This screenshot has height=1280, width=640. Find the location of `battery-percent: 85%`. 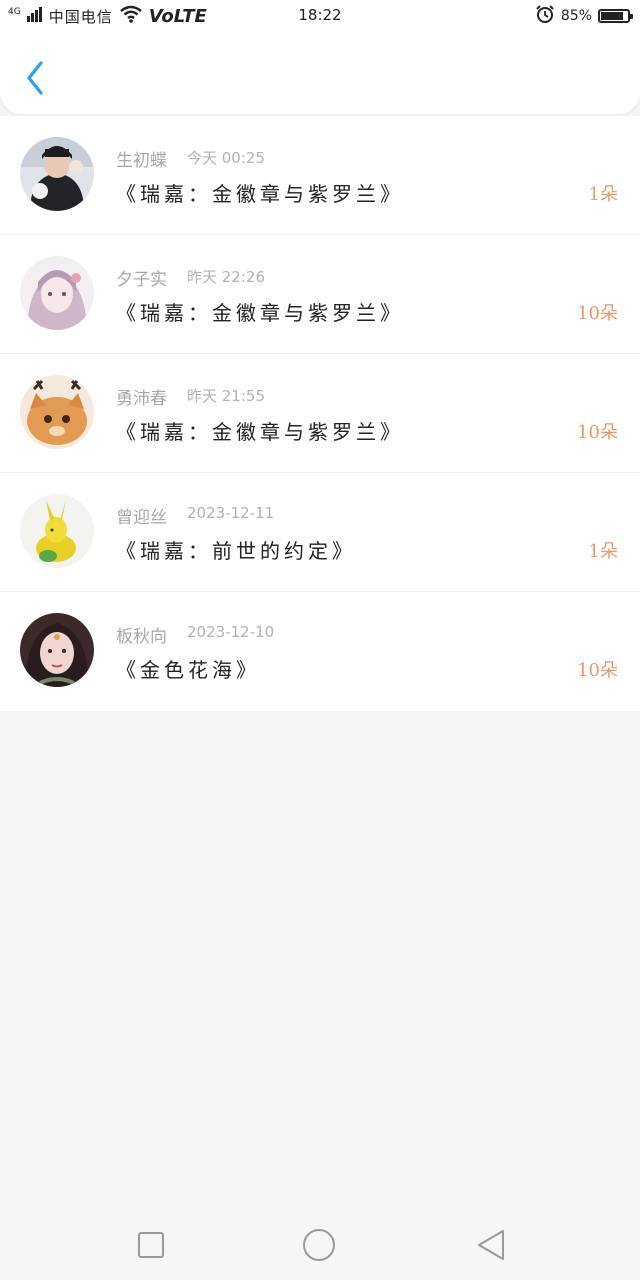

battery-percent: 85% is located at coordinates (576, 16).